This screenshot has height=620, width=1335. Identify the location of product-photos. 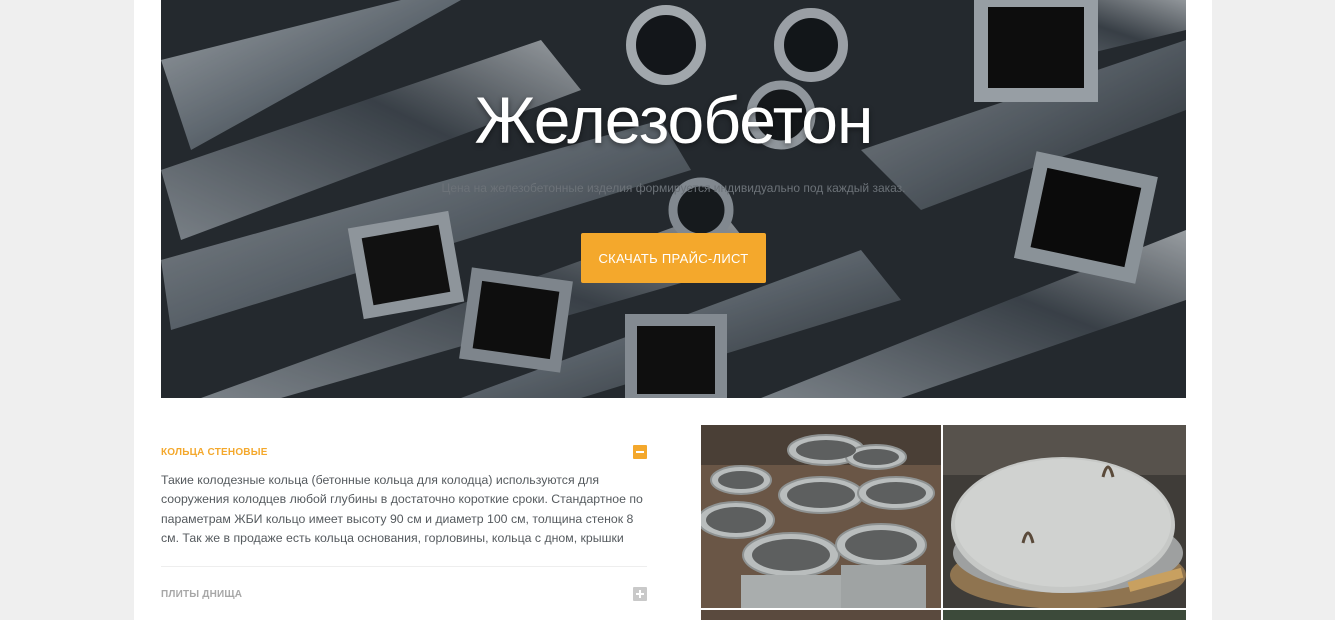
(943, 522).